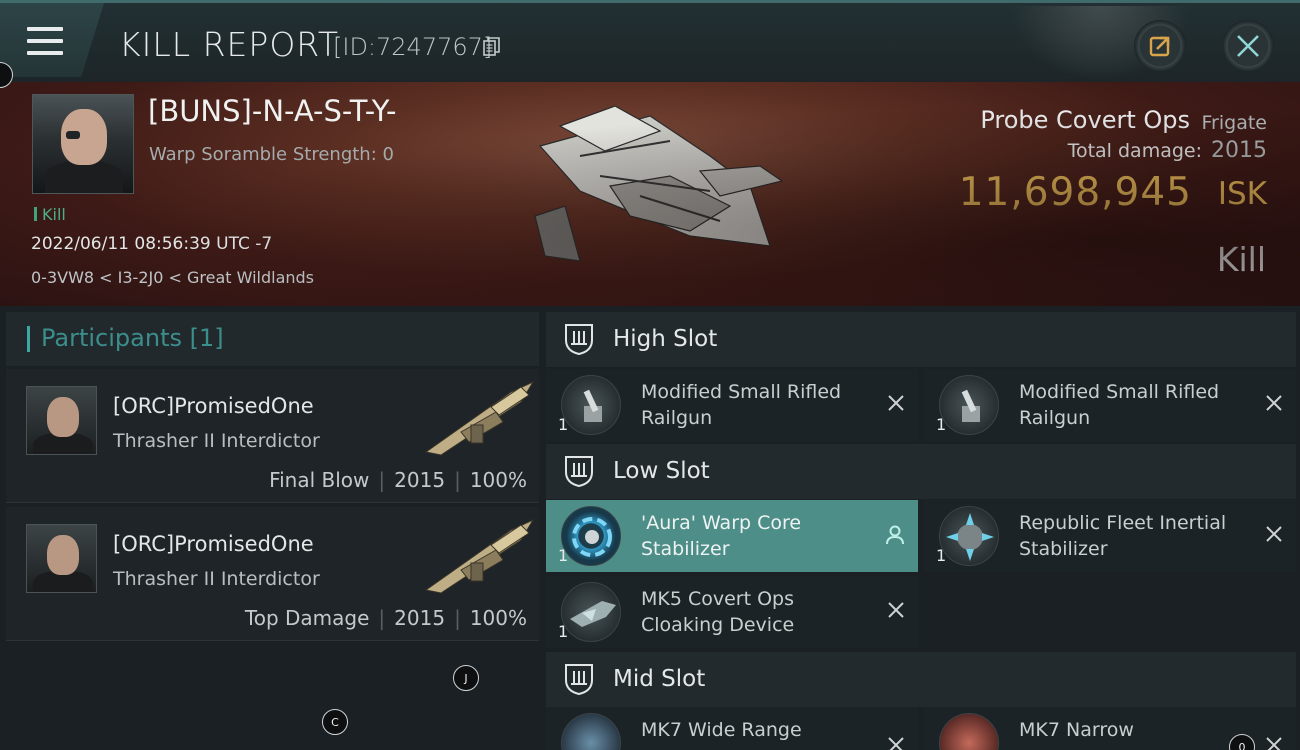  What do you see at coordinates (655, 182) in the screenshot?
I see `victim-ship-image` at bounding box center [655, 182].